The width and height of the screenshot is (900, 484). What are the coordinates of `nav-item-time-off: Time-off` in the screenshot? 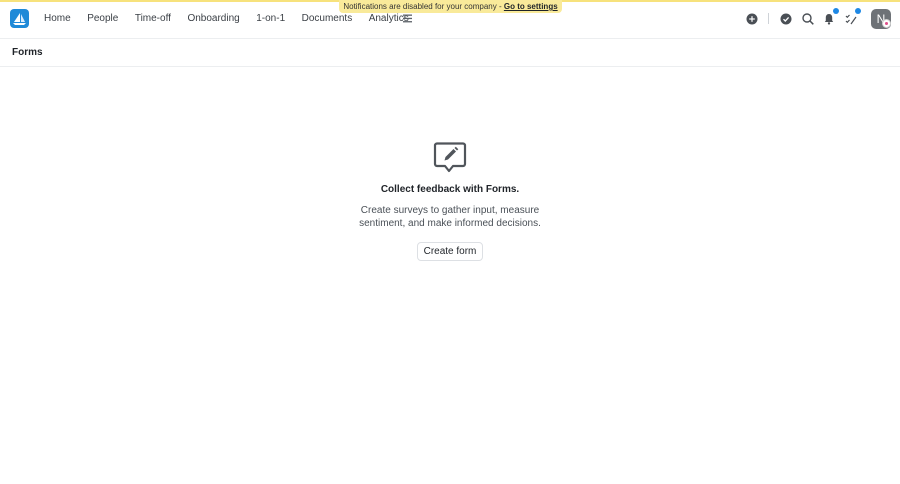 It's located at (153, 19).